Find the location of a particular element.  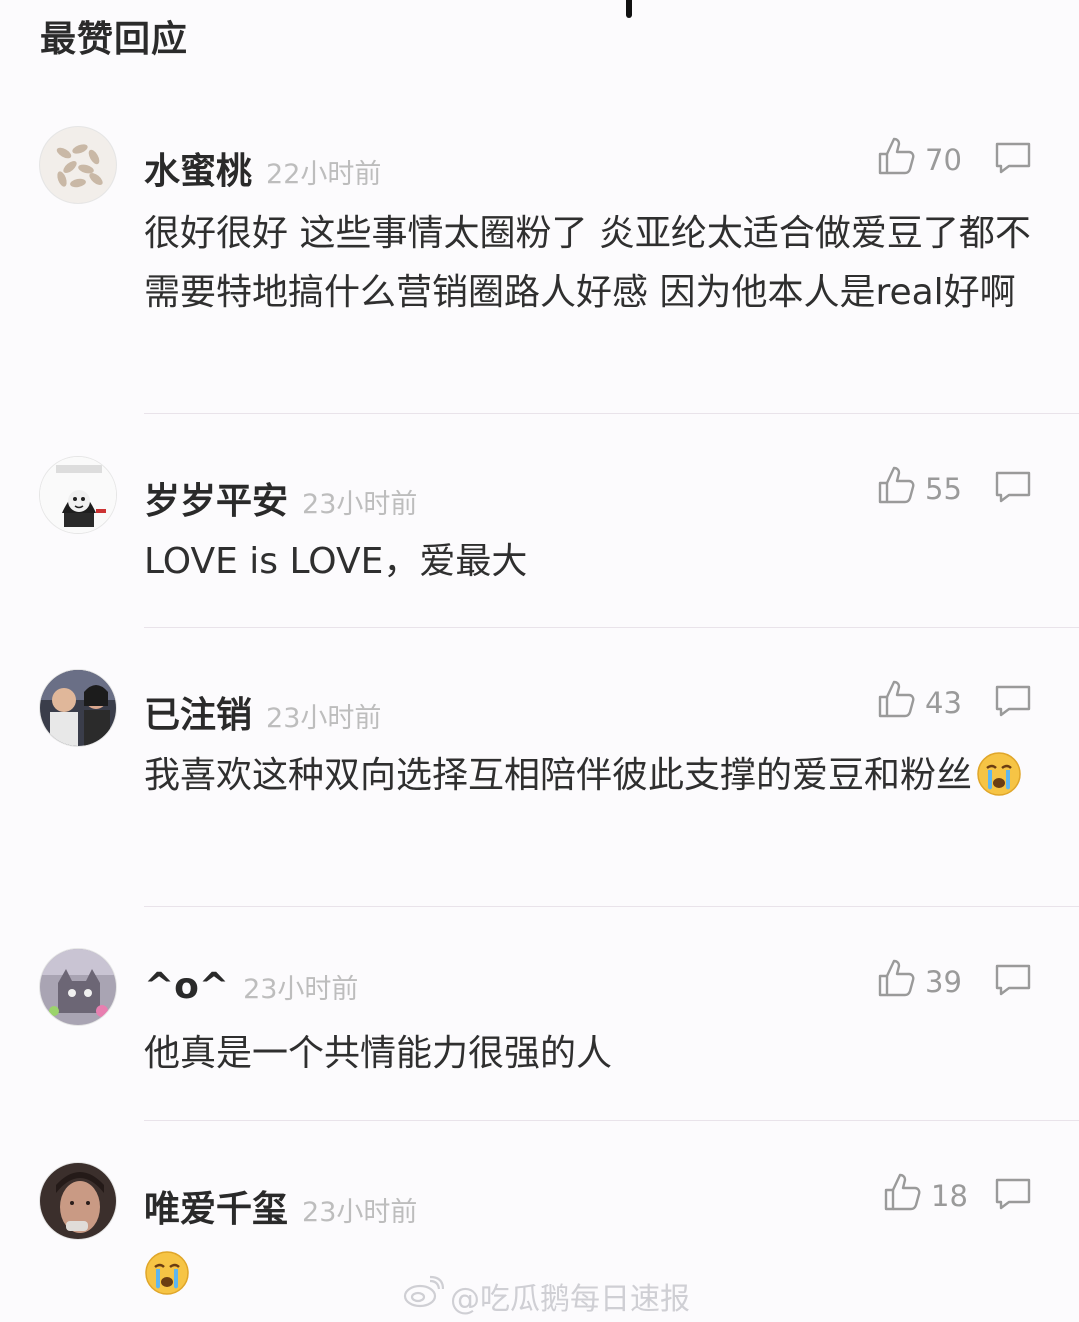

comment-text: 他真是一个共情能力很强的人 is located at coordinates (378, 1053).